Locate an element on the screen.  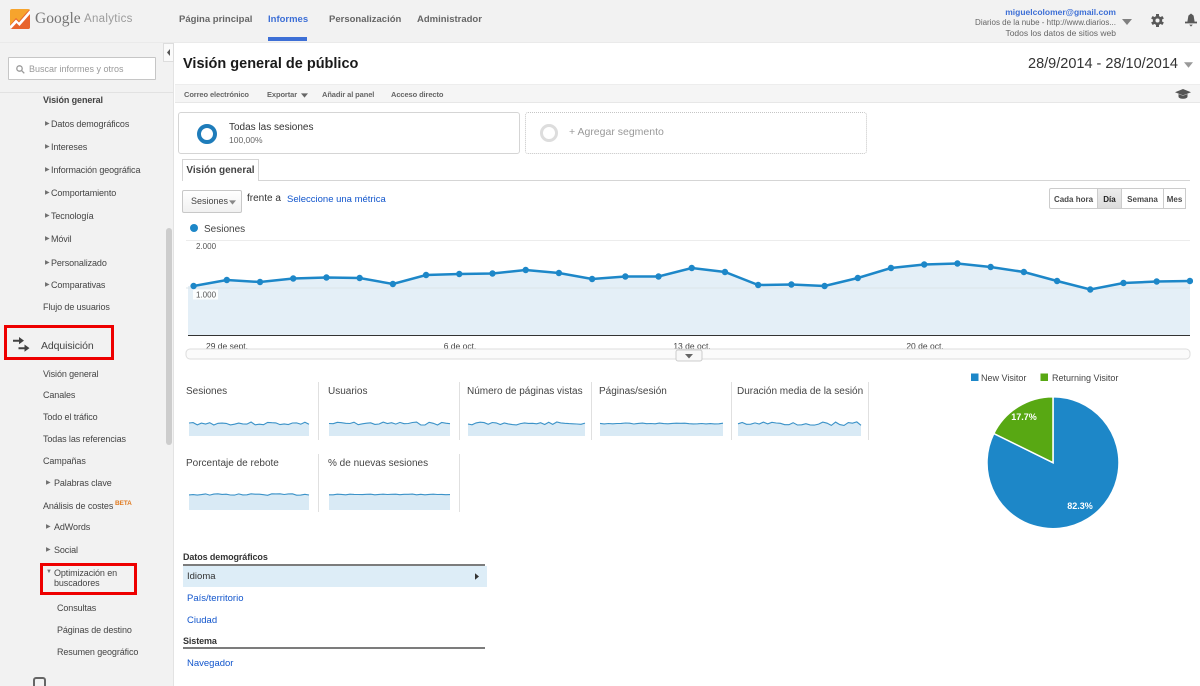
svg-text: 1.000 is located at coordinates (206, 295).